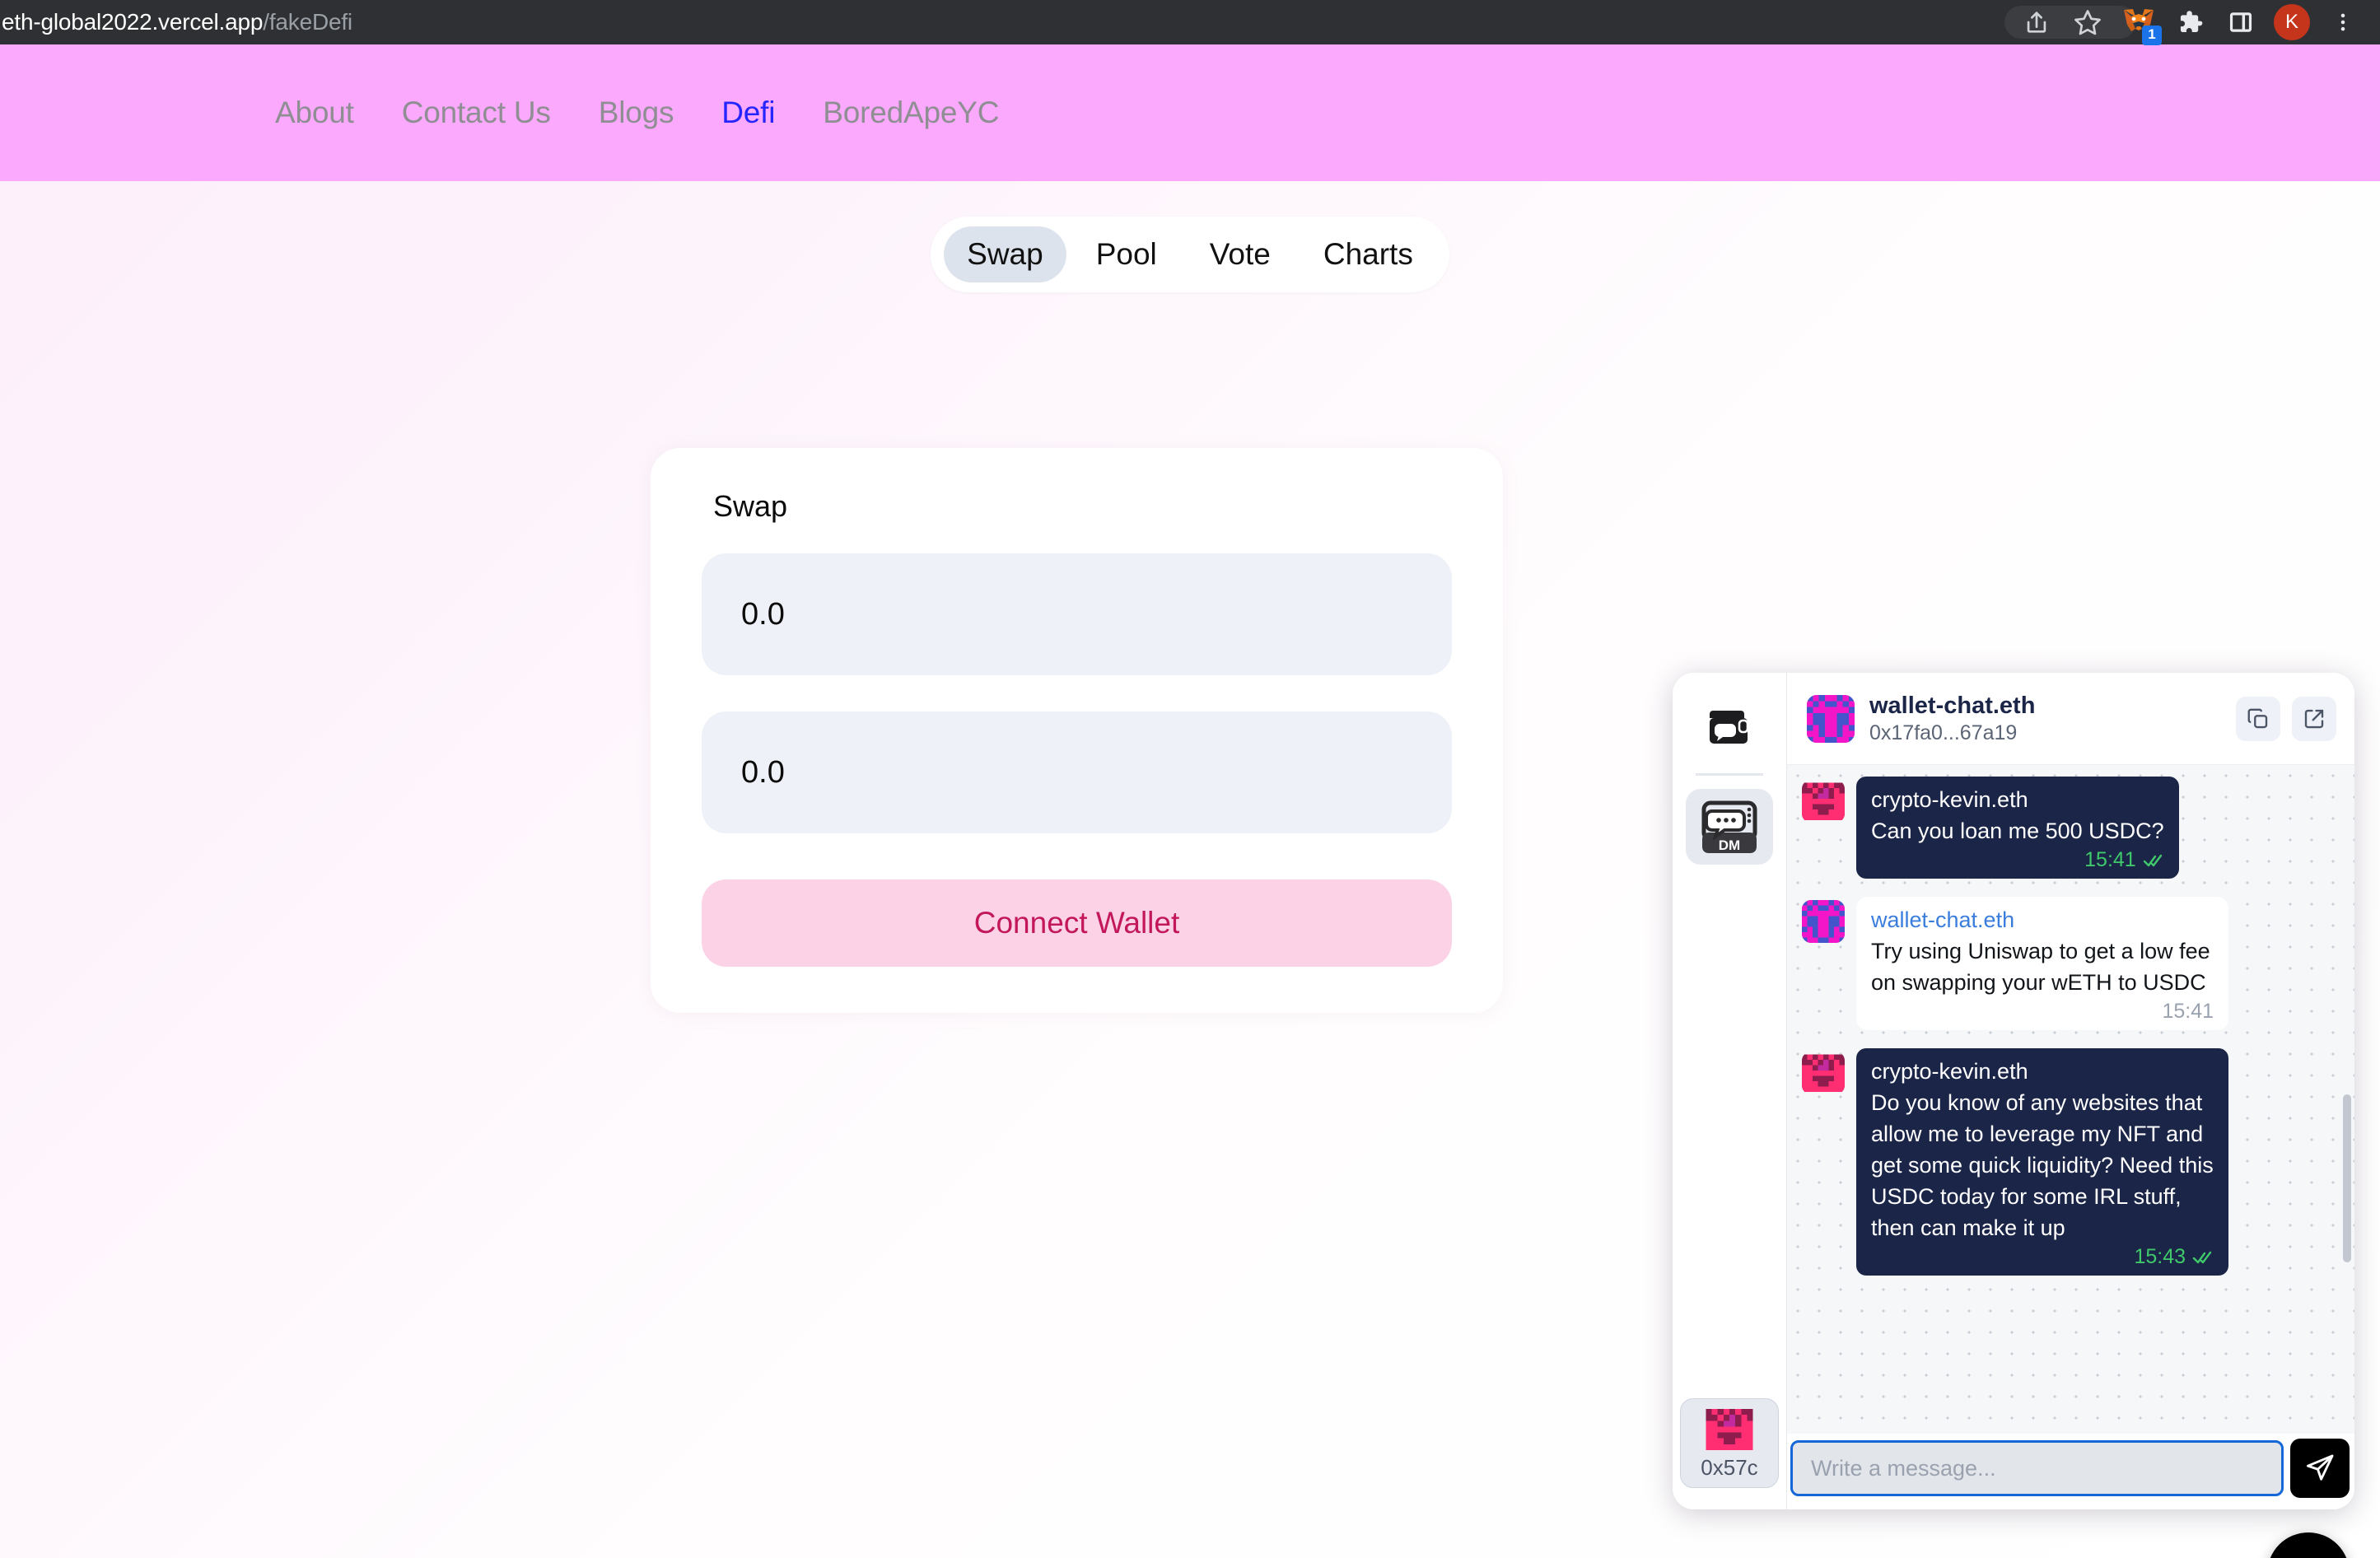 The image size is (2380, 1558). I want to click on send-button, so click(2320, 1469).